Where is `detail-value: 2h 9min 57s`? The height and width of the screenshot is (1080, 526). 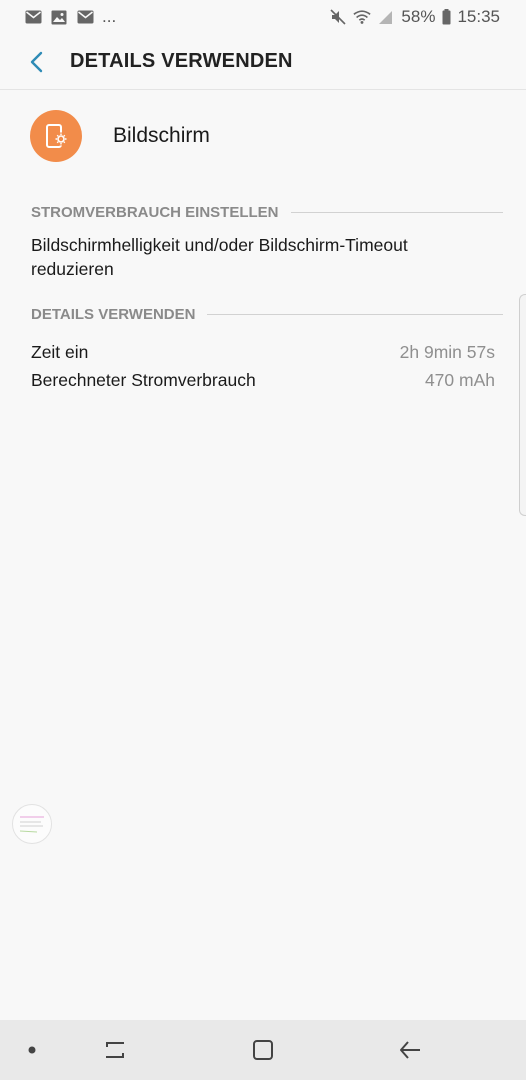 detail-value: 2h 9min 57s is located at coordinates (447, 351).